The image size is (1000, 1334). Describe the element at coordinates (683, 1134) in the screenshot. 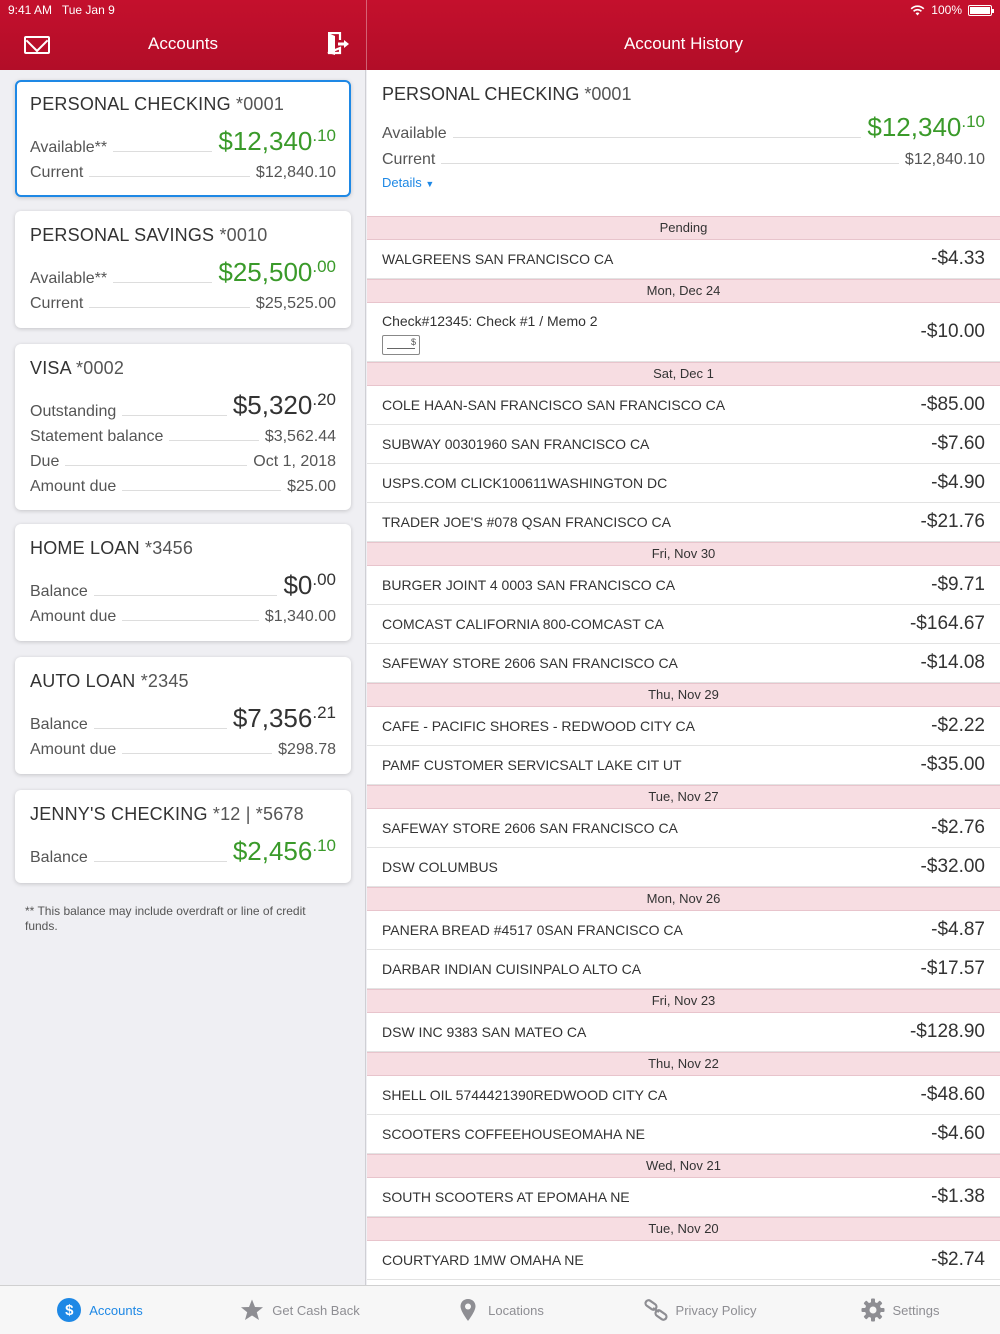

I see `transaction-row: SCOOTERS COFFEEHOUSEOMAHA NE -$4.60` at that location.